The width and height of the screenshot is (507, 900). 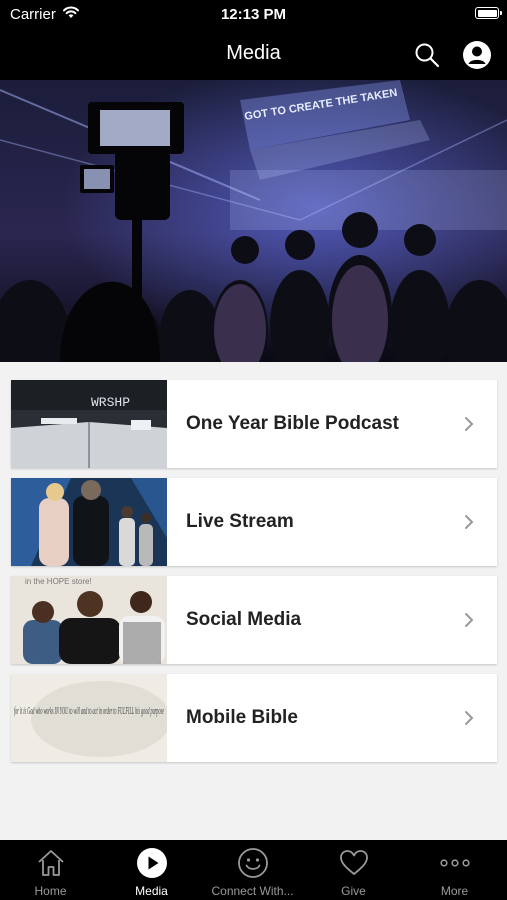 I want to click on tab-label: Media, so click(x=151, y=891).